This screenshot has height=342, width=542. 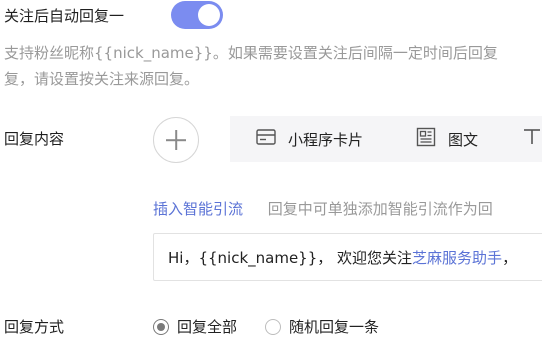 I want to click on radio-unchecked-icon, so click(x=273, y=326).